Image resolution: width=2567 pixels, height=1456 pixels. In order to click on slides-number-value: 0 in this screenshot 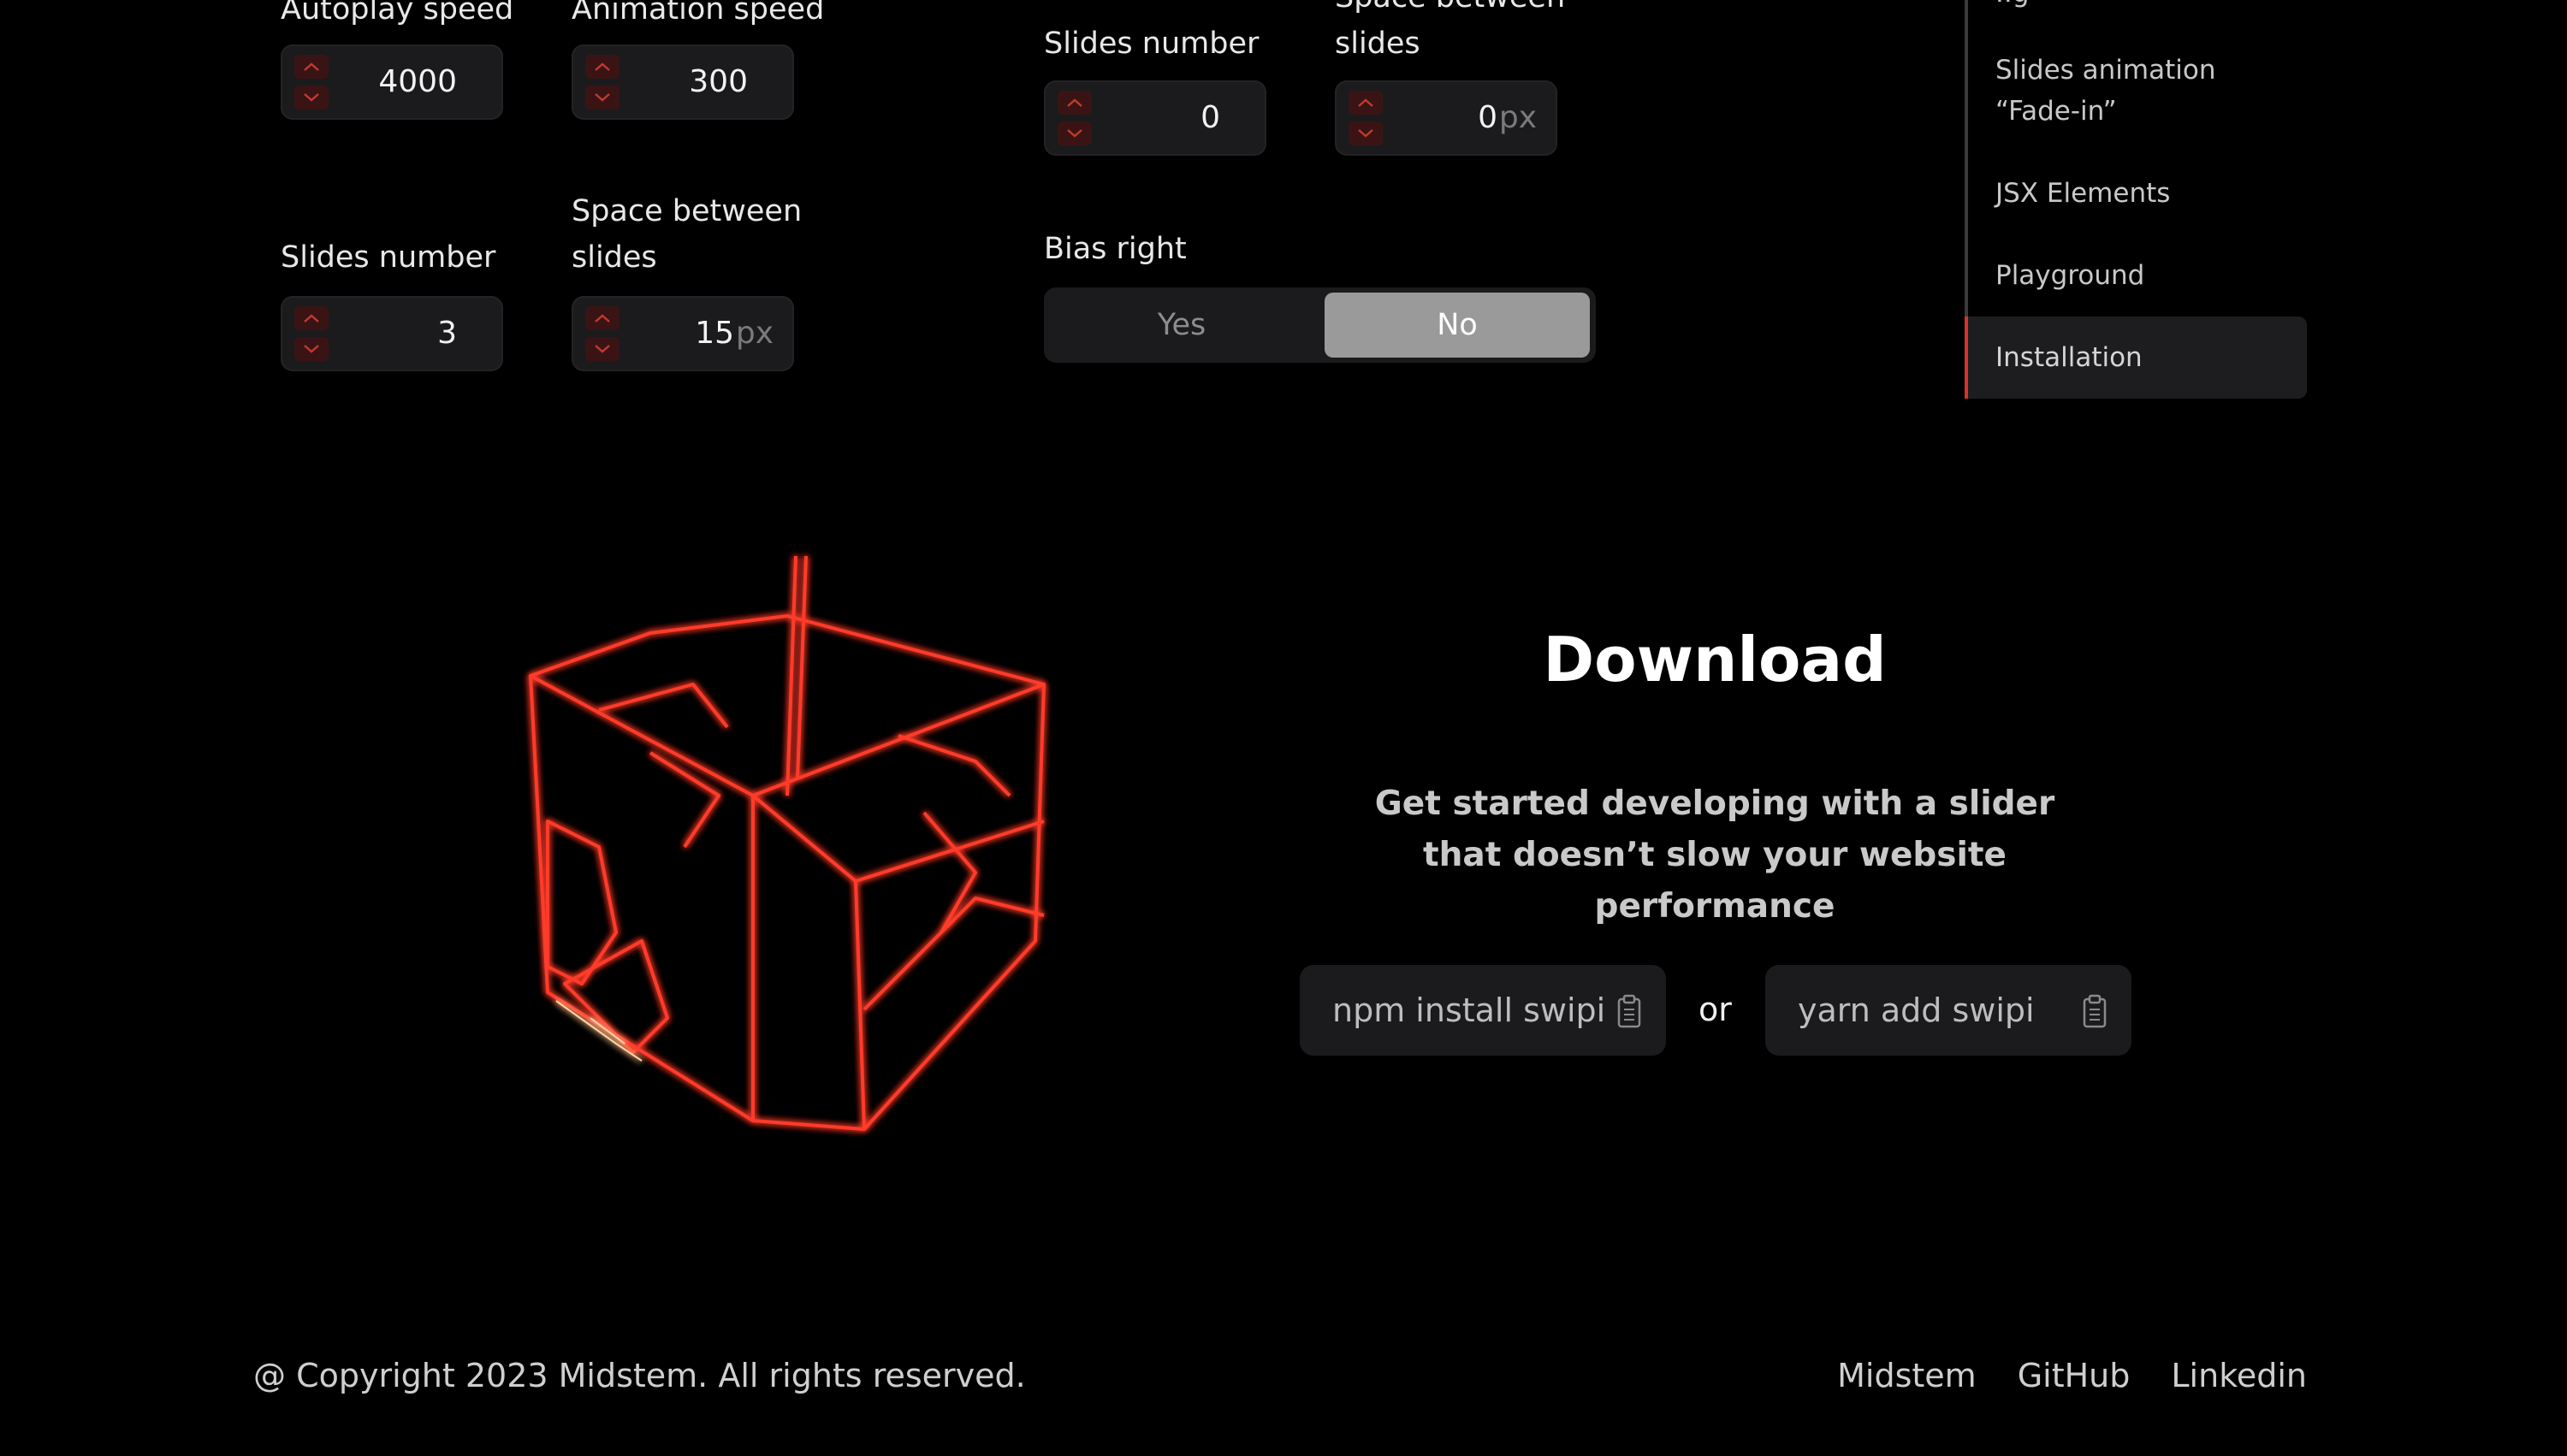, I will do `click(1210, 118)`.